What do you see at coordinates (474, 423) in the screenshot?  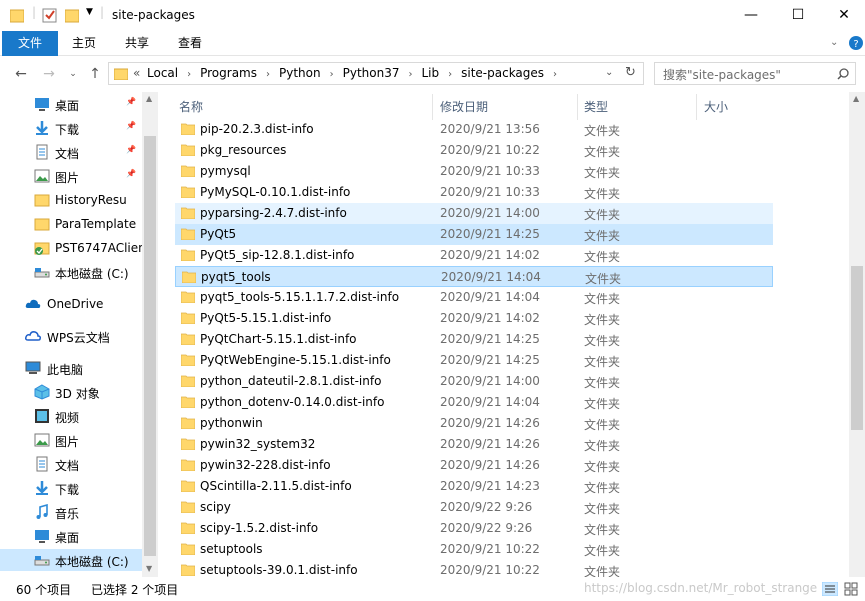 I see `file-row: pythonwin 2020/9/21 14:26 文件夹` at bounding box center [474, 423].